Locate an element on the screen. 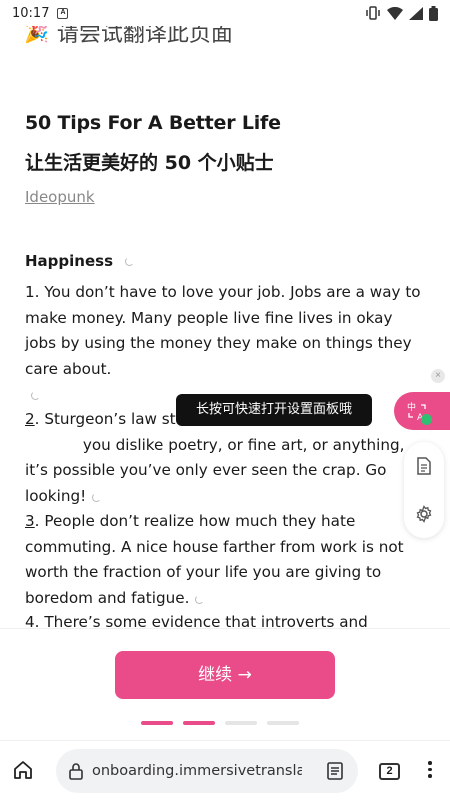 The height and width of the screenshot is (800, 450). article-title-en: 50 Tips For A Better Life is located at coordinates (153, 123).